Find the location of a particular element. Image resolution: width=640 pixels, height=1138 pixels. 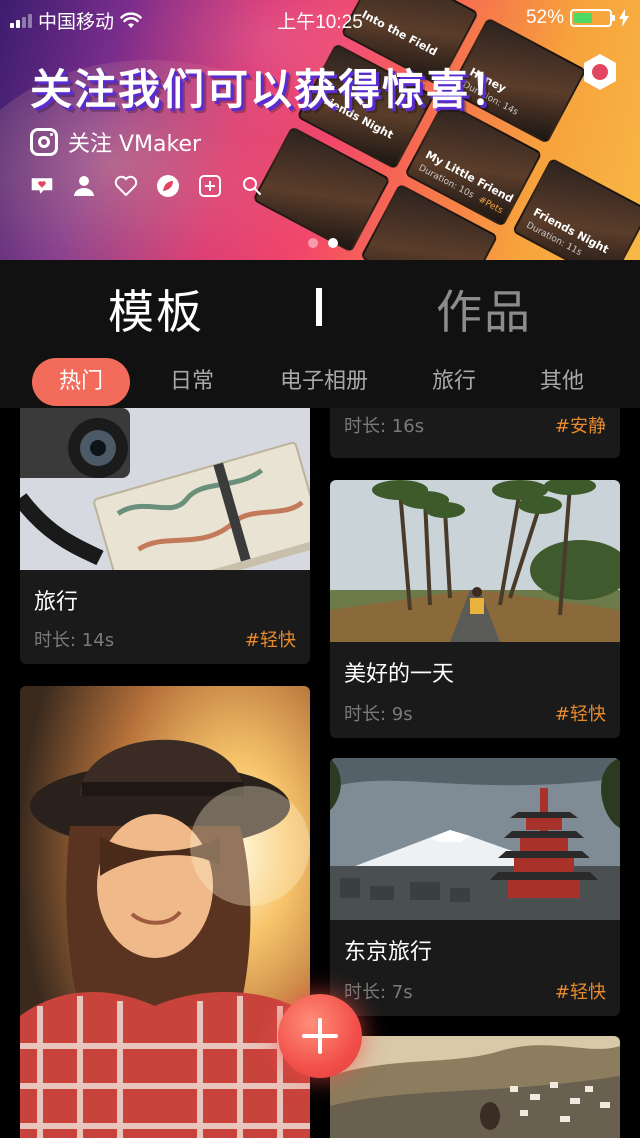

social-icon-row is located at coordinates (147, 186).